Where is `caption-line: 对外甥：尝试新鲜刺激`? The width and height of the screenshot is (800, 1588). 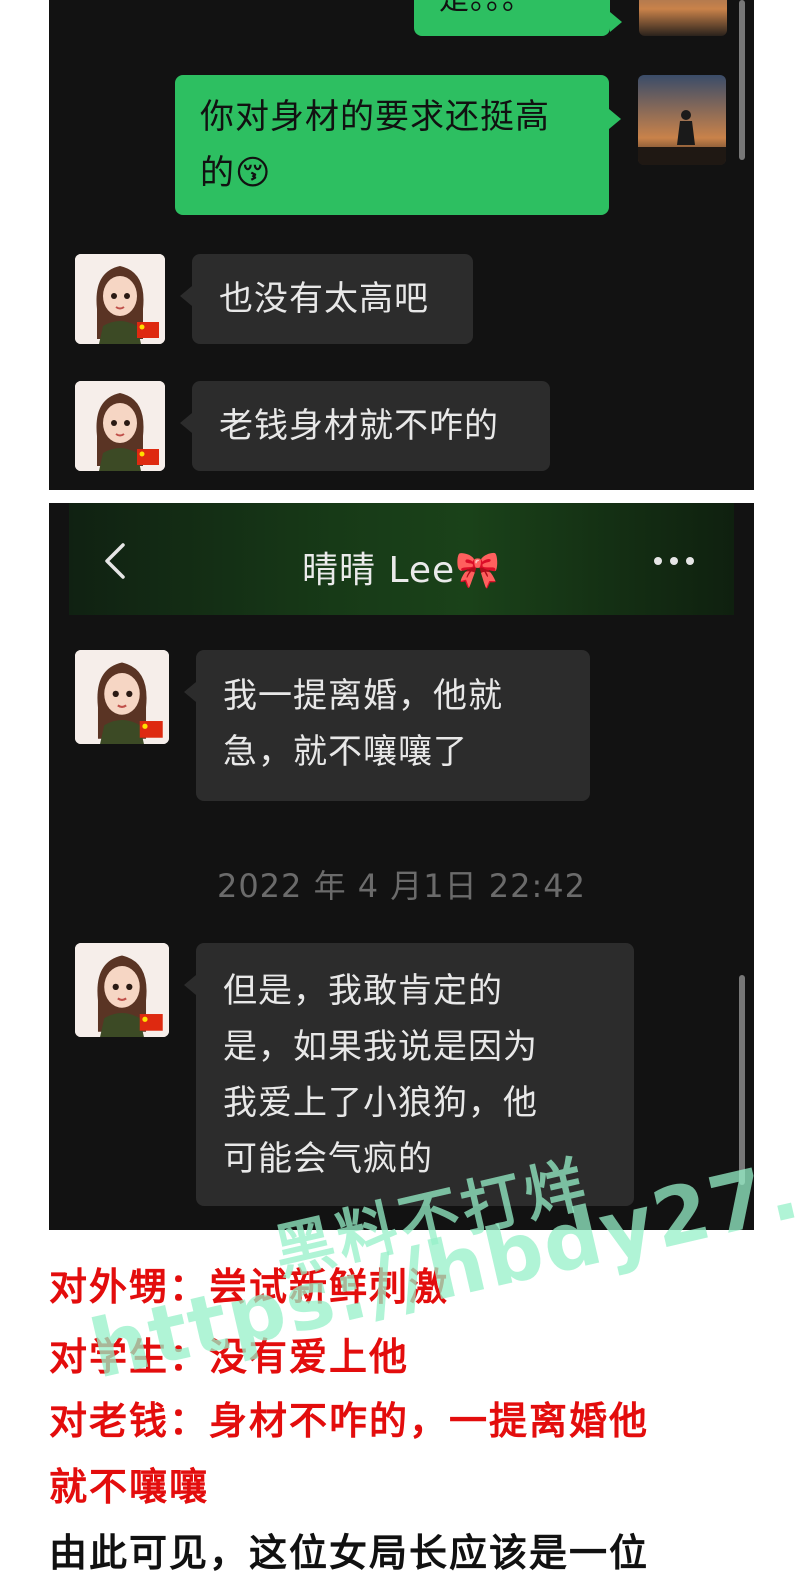
caption-line: 对外甥：尝试新鲜刺激 is located at coordinates (249, 1287).